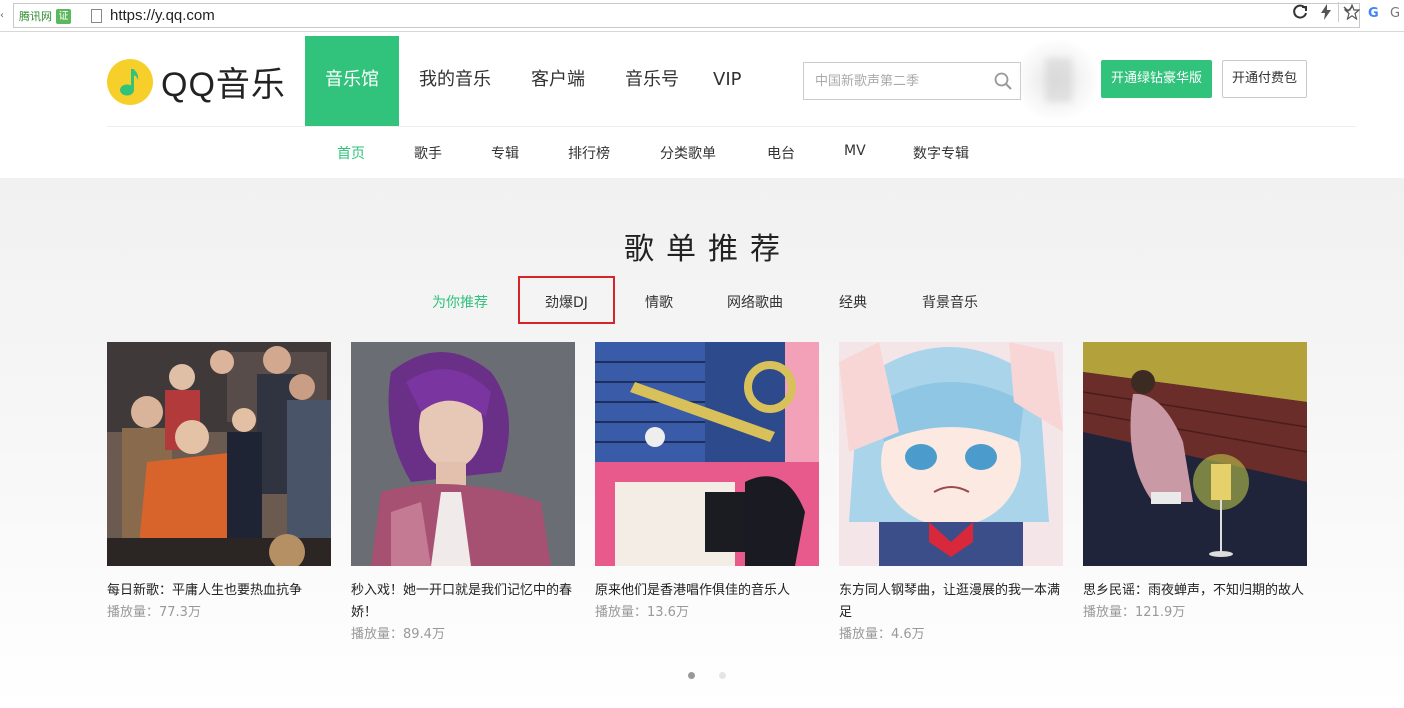  Describe the element at coordinates (162, 15) in the screenshot. I see `url-text: https://y.qq.com` at that location.